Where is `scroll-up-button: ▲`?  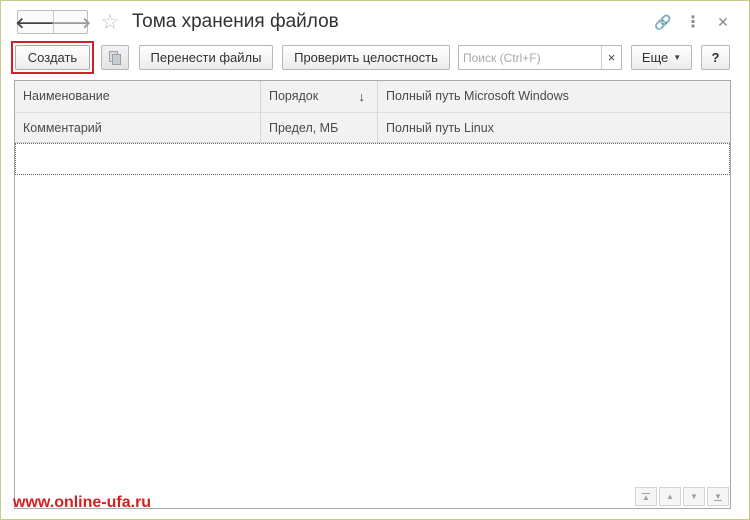
scroll-up-button: ▲ is located at coordinates (670, 496).